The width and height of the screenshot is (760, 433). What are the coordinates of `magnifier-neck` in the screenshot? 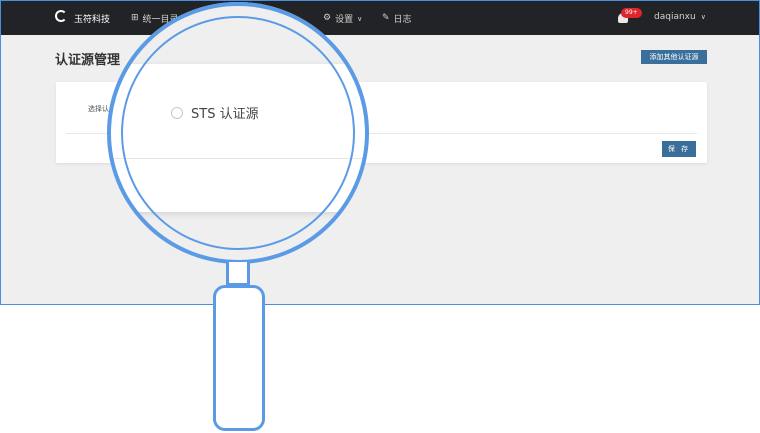 It's located at (238, 274).